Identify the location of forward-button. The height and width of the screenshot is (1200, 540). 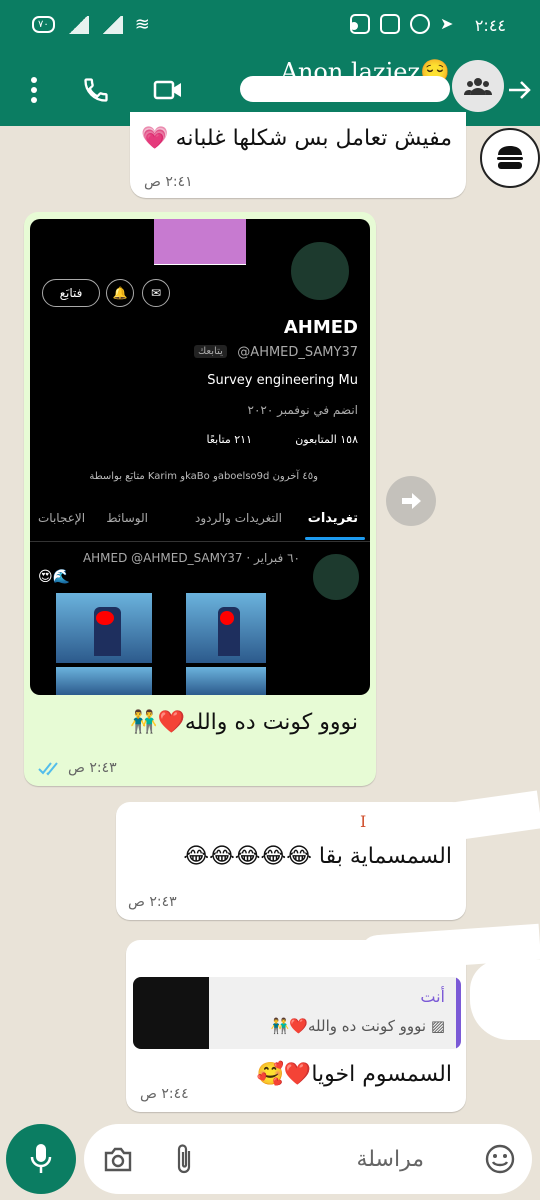
(411, 501).